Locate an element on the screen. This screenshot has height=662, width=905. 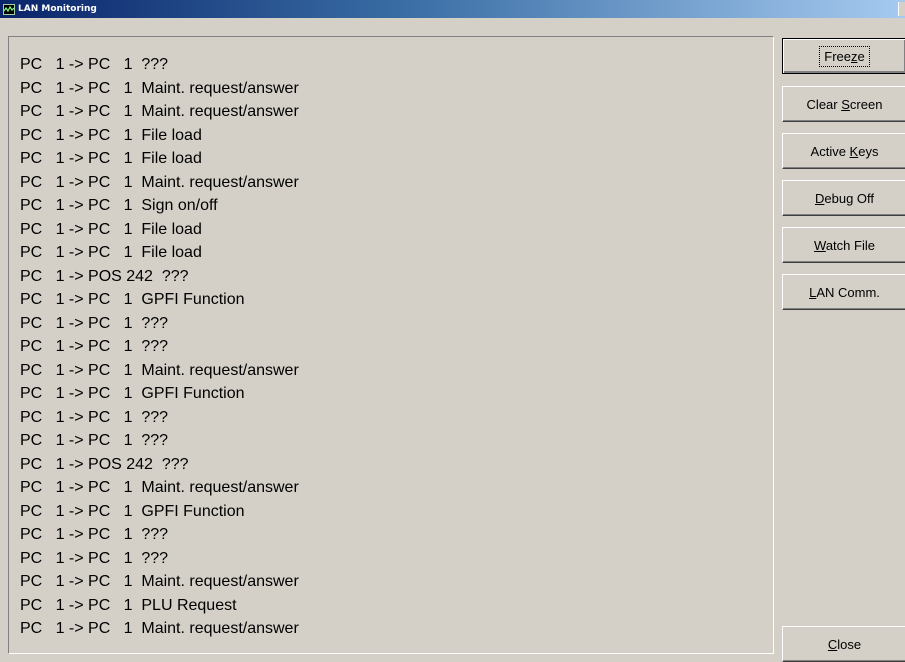
active-keys-button: Active Keys is located at coordinates (843, 151).